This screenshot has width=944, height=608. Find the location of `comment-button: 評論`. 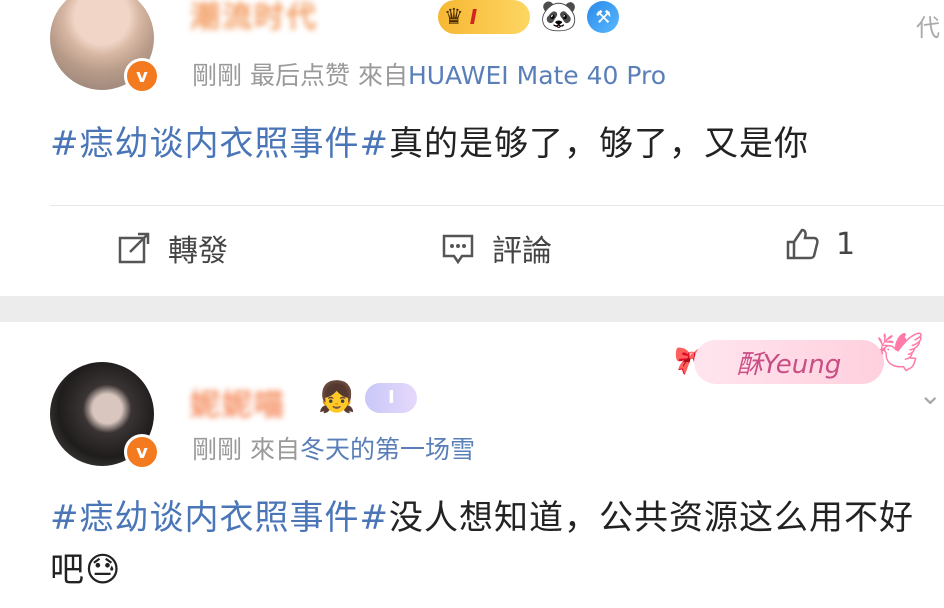

comment-button: 評論 is located at coordinates (496, 248).